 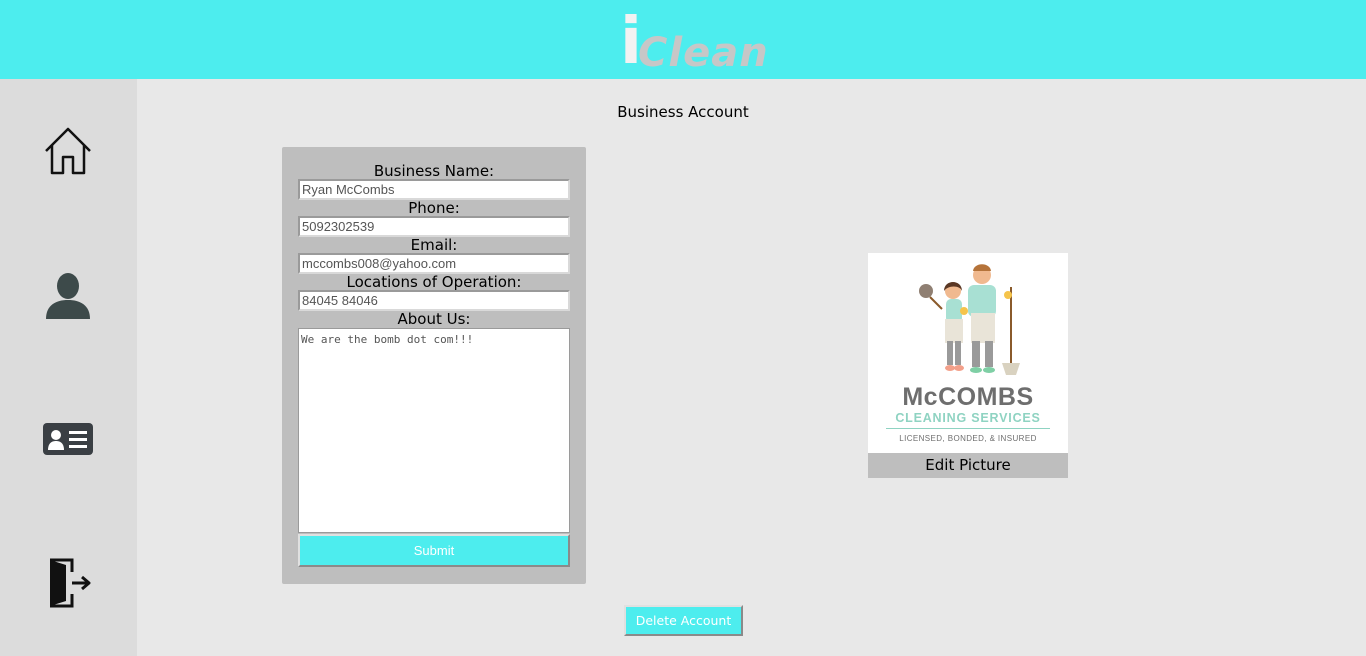 I want to click on sidebar-item-home, so click(x=68, y=151).